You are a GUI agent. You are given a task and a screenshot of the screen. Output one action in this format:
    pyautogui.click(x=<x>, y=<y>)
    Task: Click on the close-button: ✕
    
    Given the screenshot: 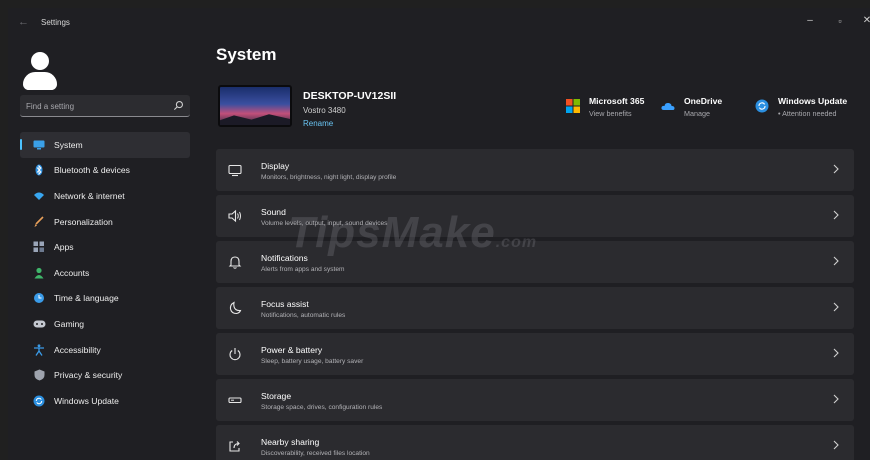 What is the action you would take?
    pyautogui.click(x=863, y=21)
    